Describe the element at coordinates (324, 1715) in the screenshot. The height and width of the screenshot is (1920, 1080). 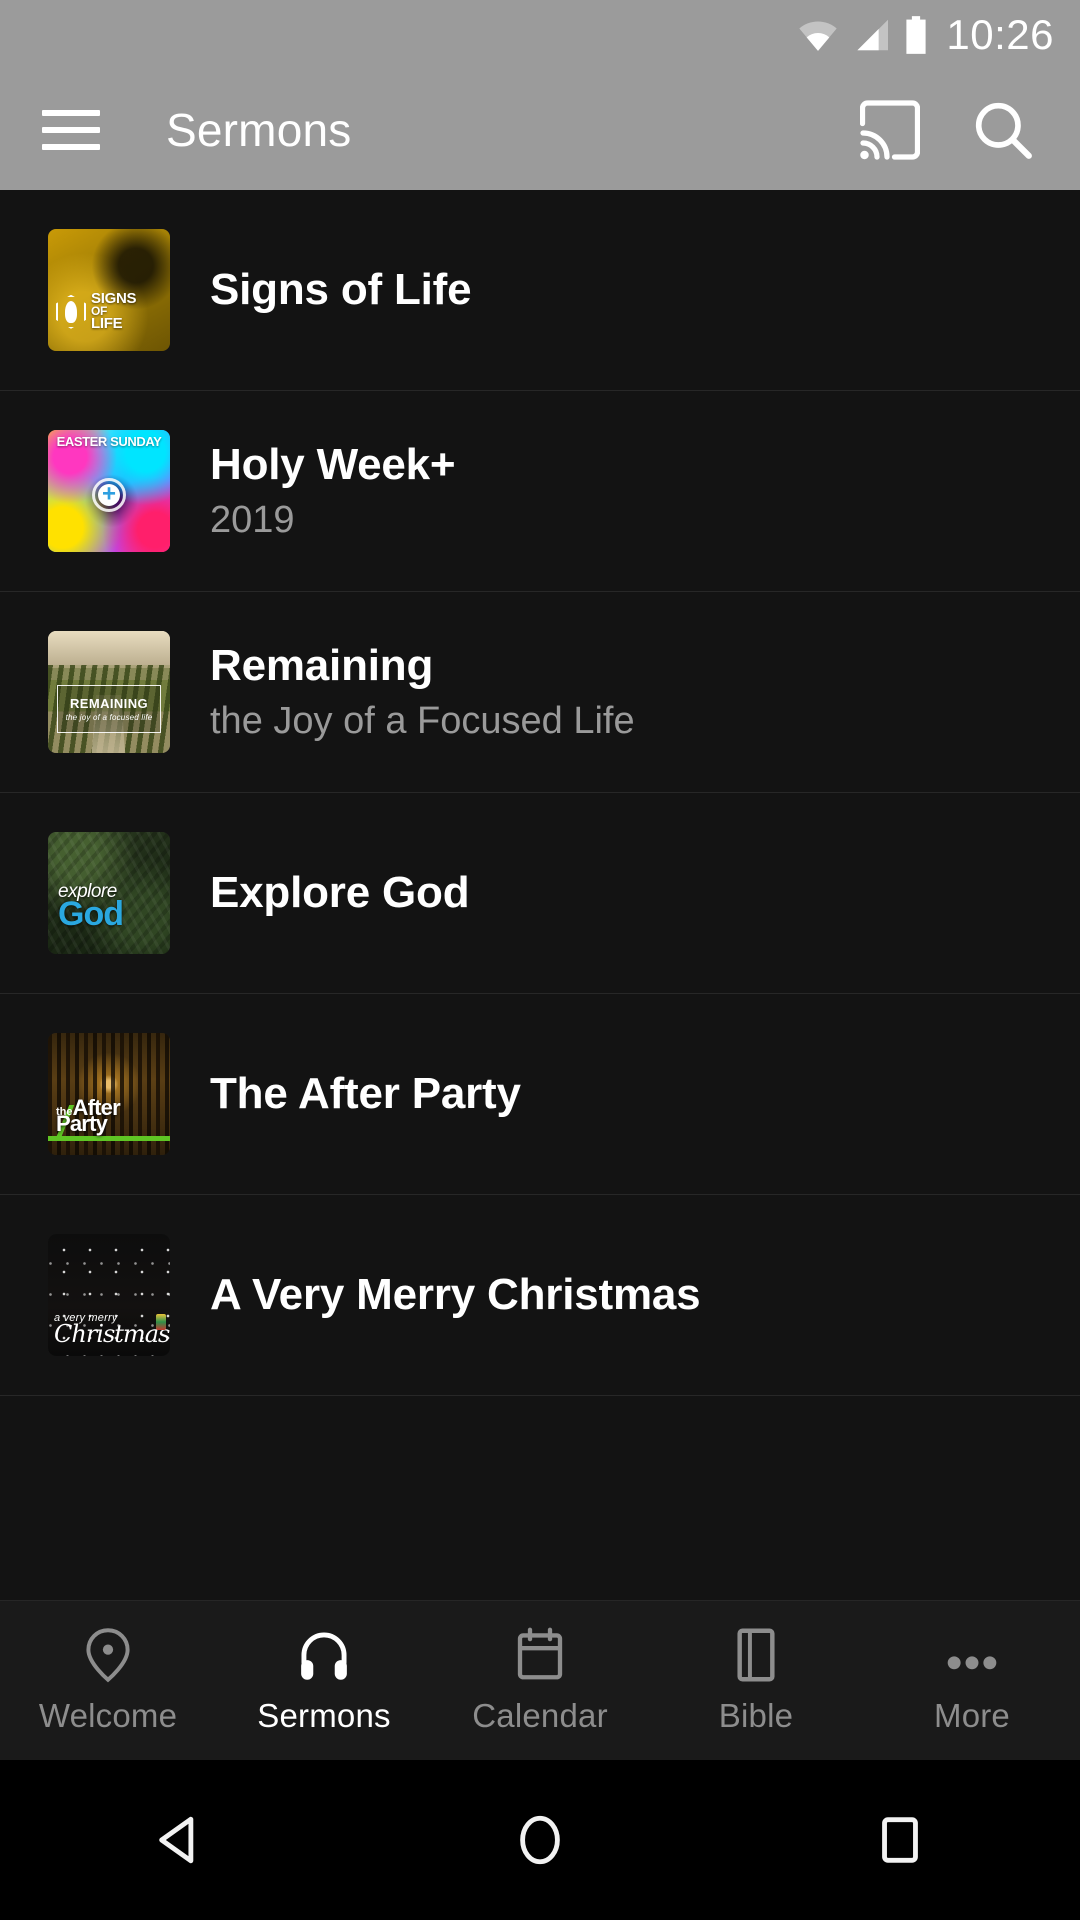
I see `tab-label: Sermons` at that location.